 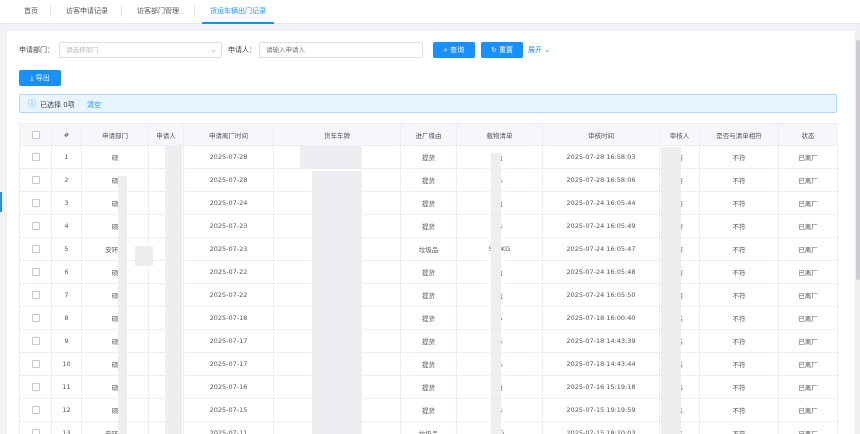 What do you see at coordinates (94, 105) in the screenshot?
I see `clear-selection-link: 清空` at bounding box center [94, 105].